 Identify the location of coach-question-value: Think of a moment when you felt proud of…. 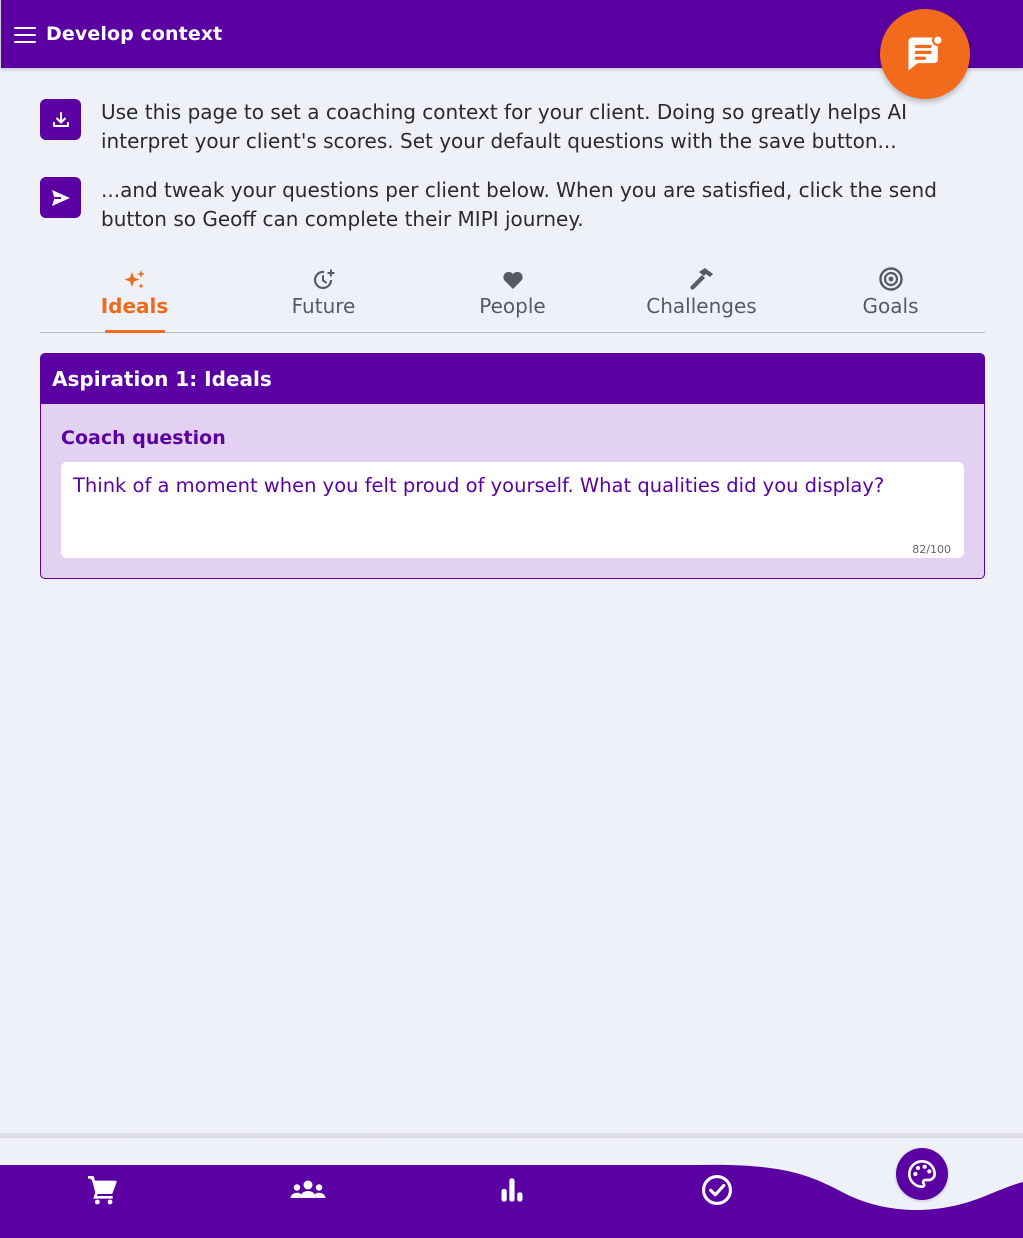
(479, 485).